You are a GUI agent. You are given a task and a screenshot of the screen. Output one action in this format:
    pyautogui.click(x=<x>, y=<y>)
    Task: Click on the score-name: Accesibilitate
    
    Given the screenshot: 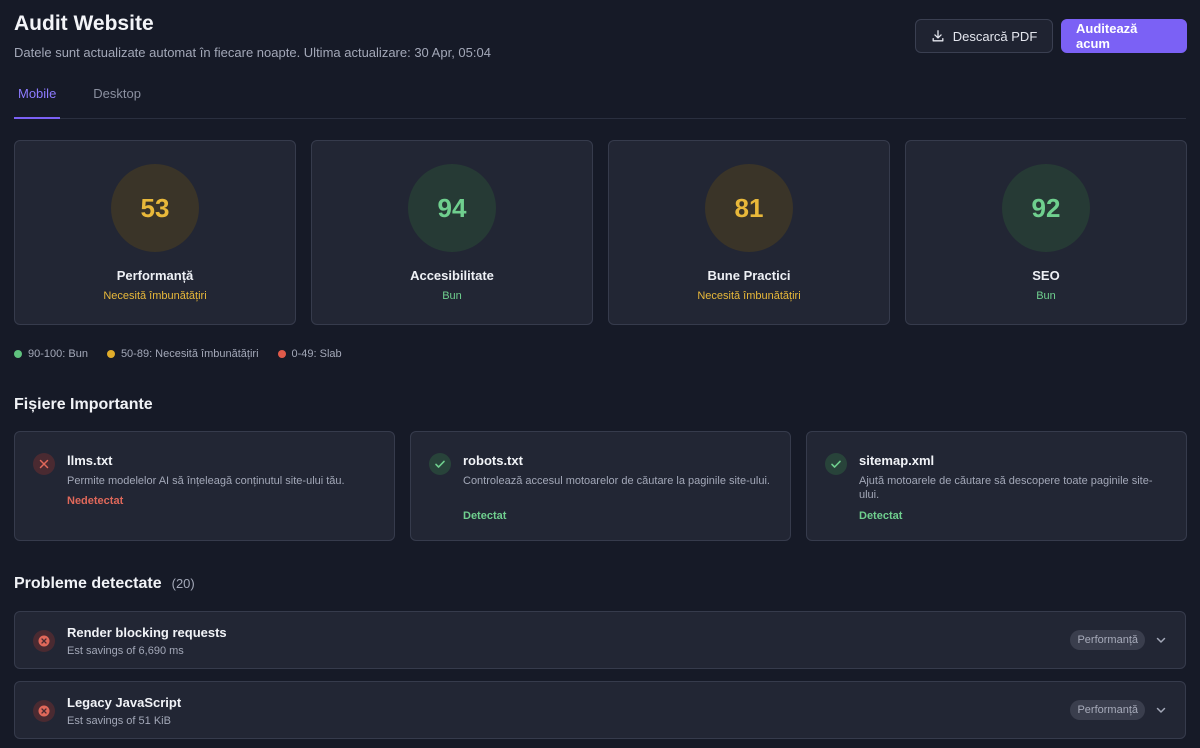 What is the action you would take?
    pyautogui.click(x=452, y=275)
    